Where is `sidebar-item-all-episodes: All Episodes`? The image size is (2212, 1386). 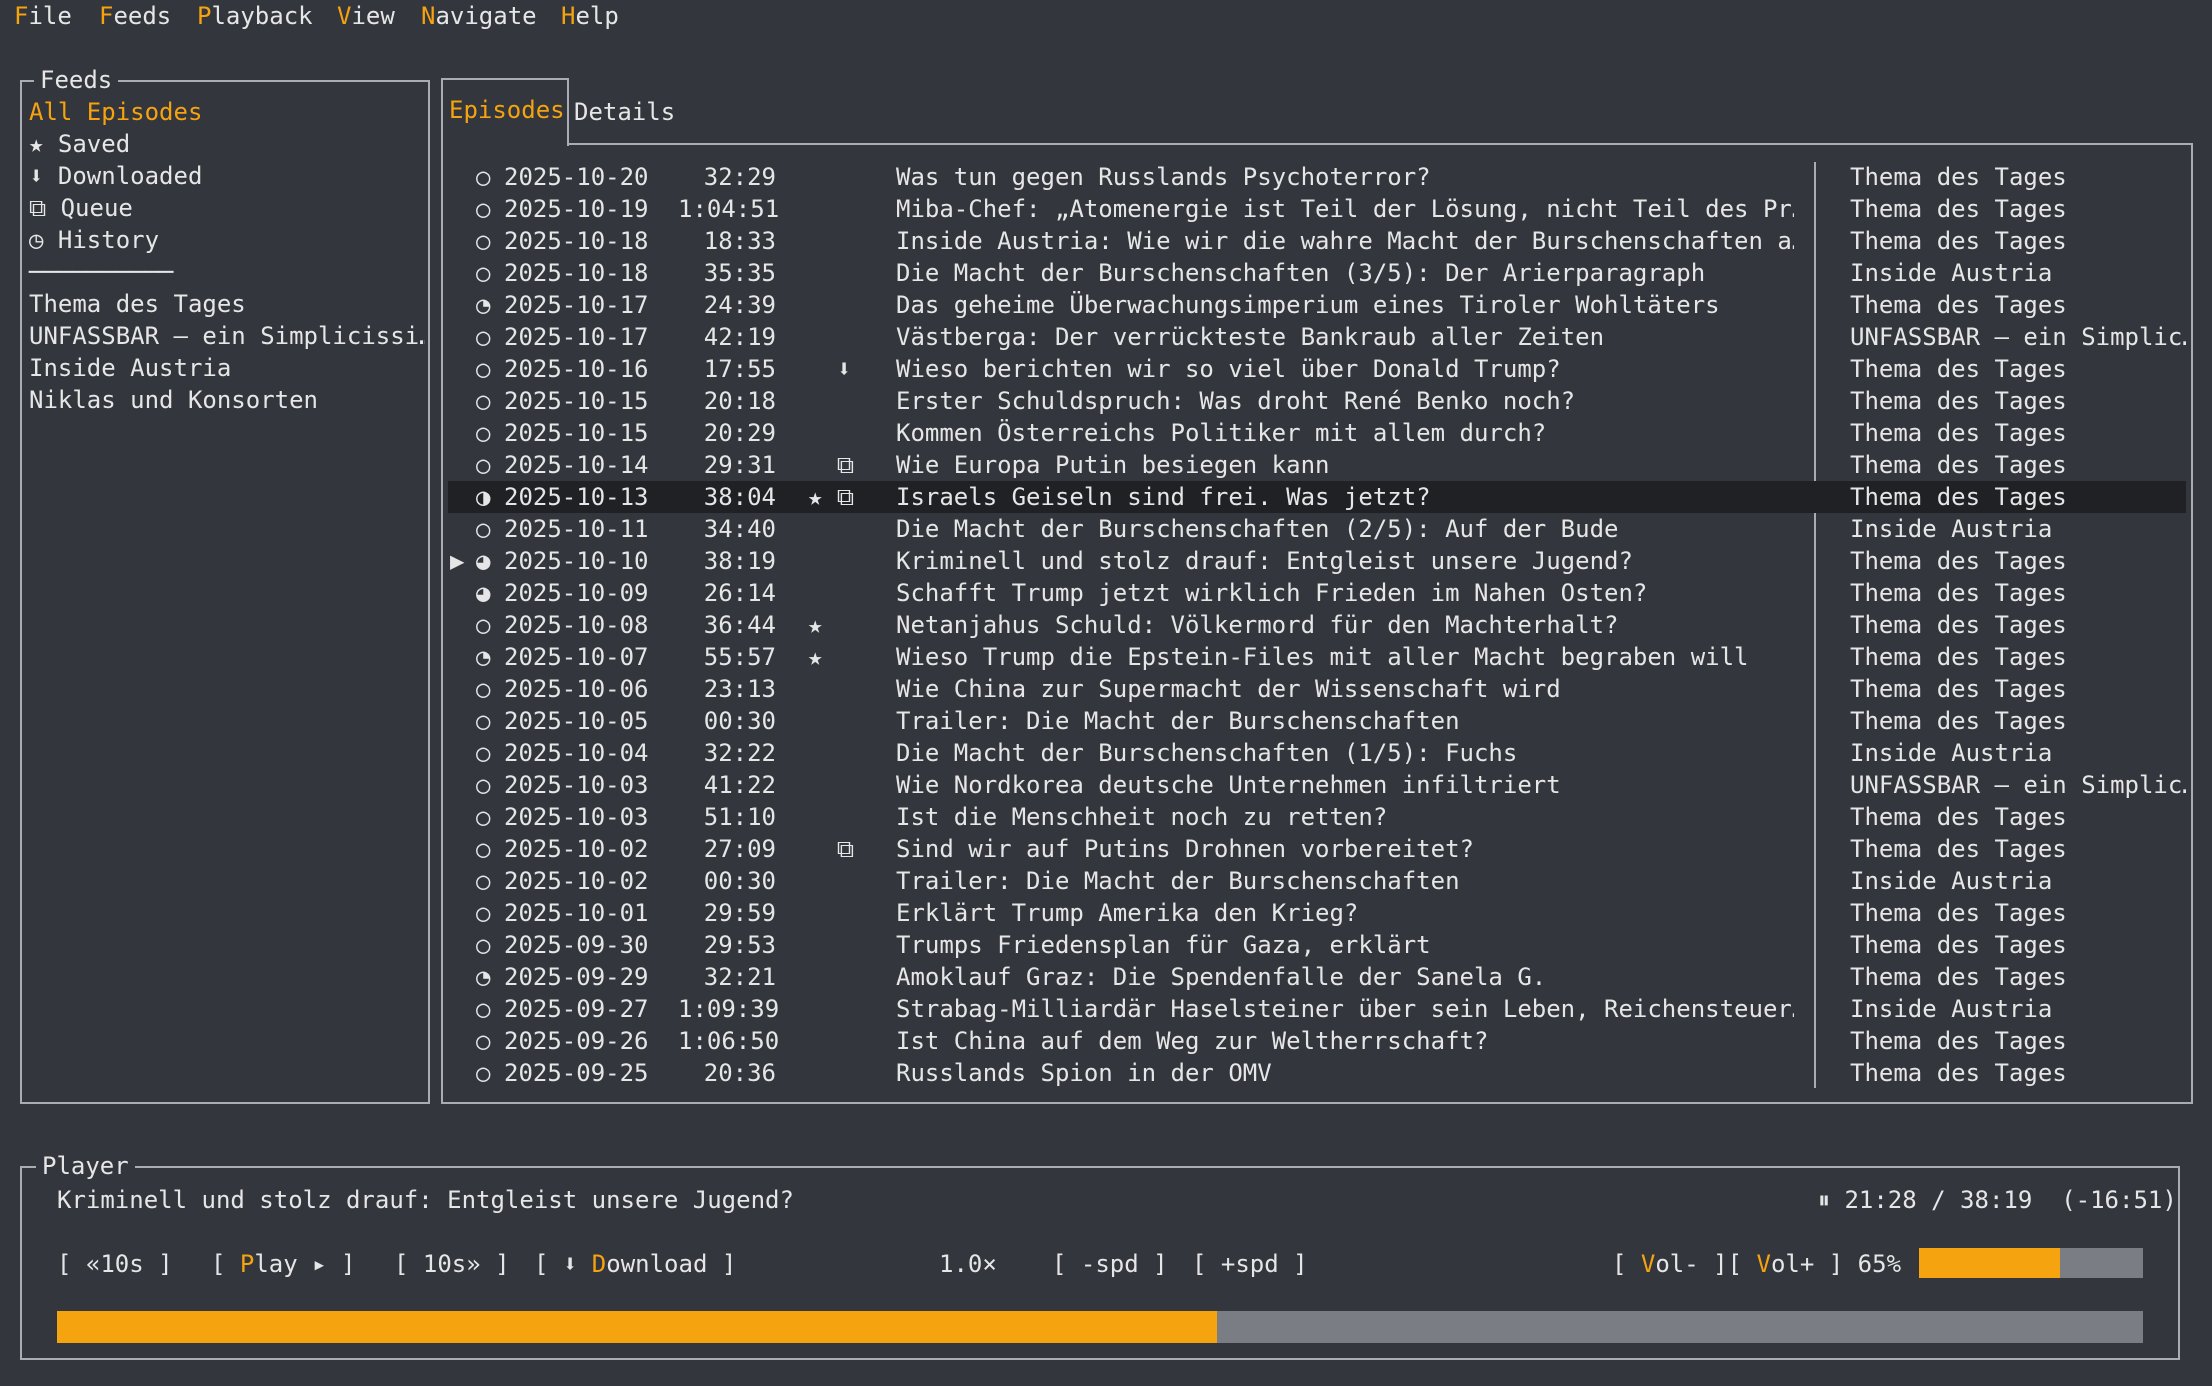
sidebar-item-all-episodes: All Episodes is located at coordinates (115, 112).